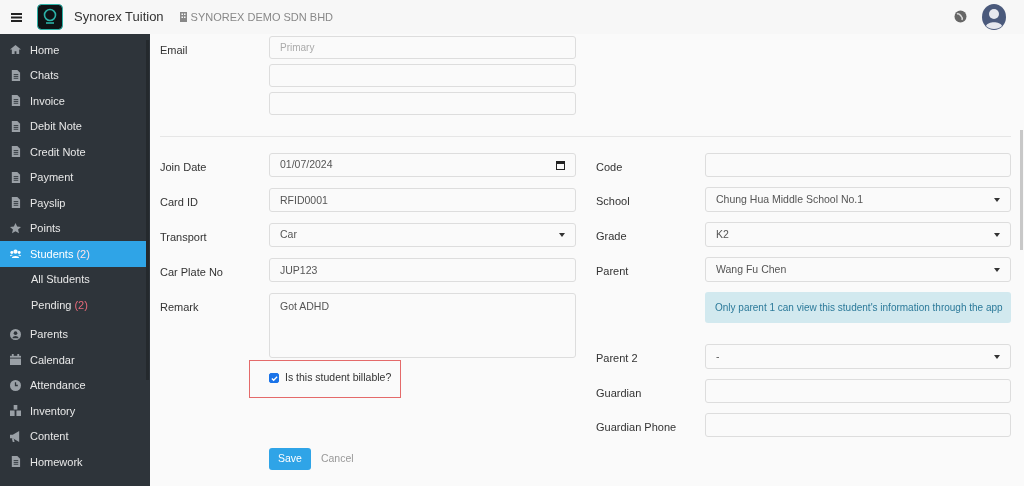 This screenshot has height=486, width=1024. What do you see at coordinates (179, 202) in the screenshot?
I see `field-label: Card ID` at bounding box center [179, 202].